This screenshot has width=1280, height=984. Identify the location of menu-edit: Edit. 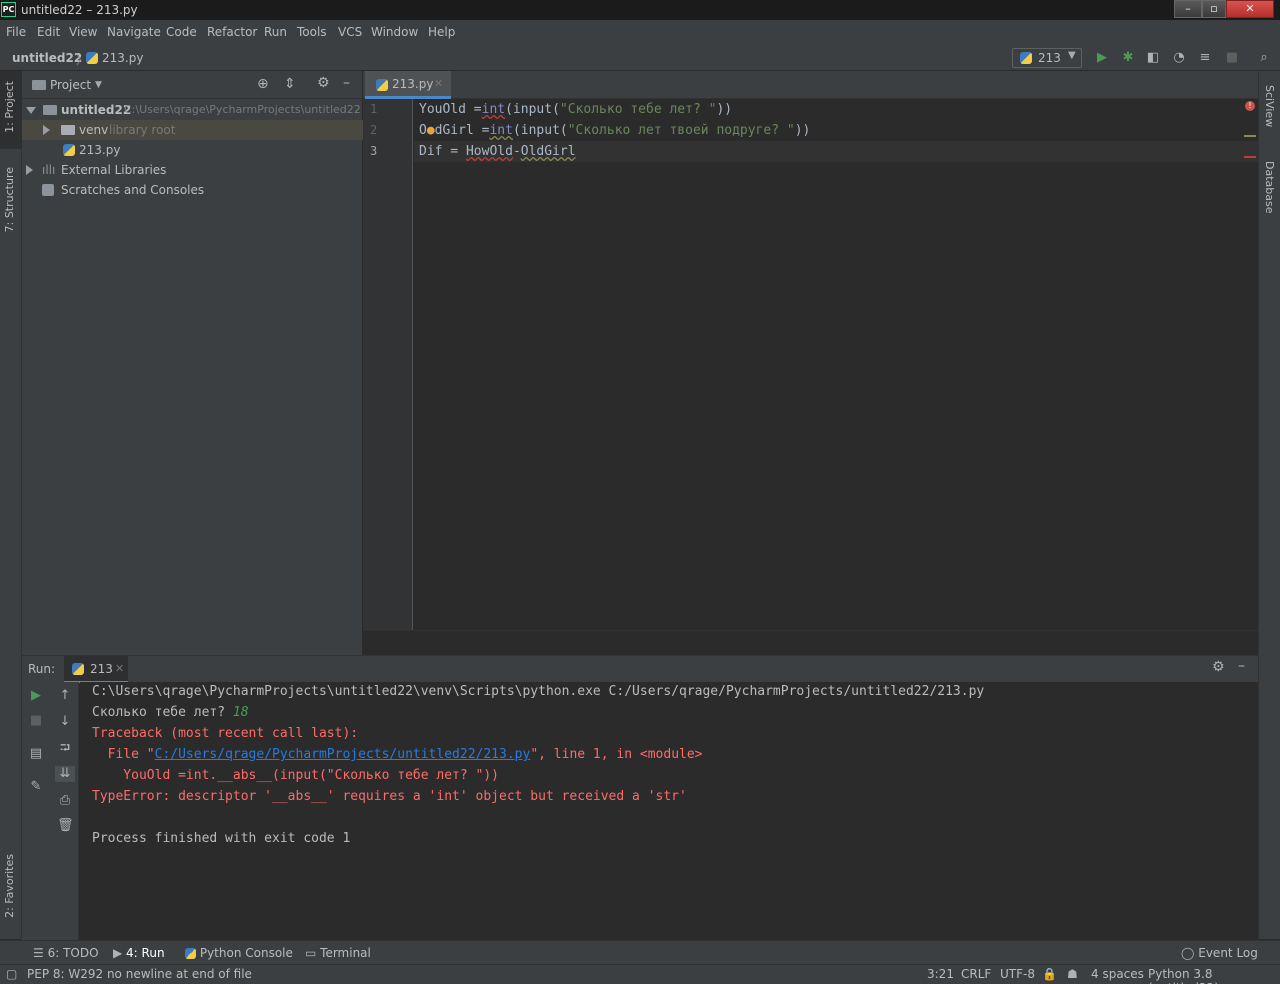
(48, 32).